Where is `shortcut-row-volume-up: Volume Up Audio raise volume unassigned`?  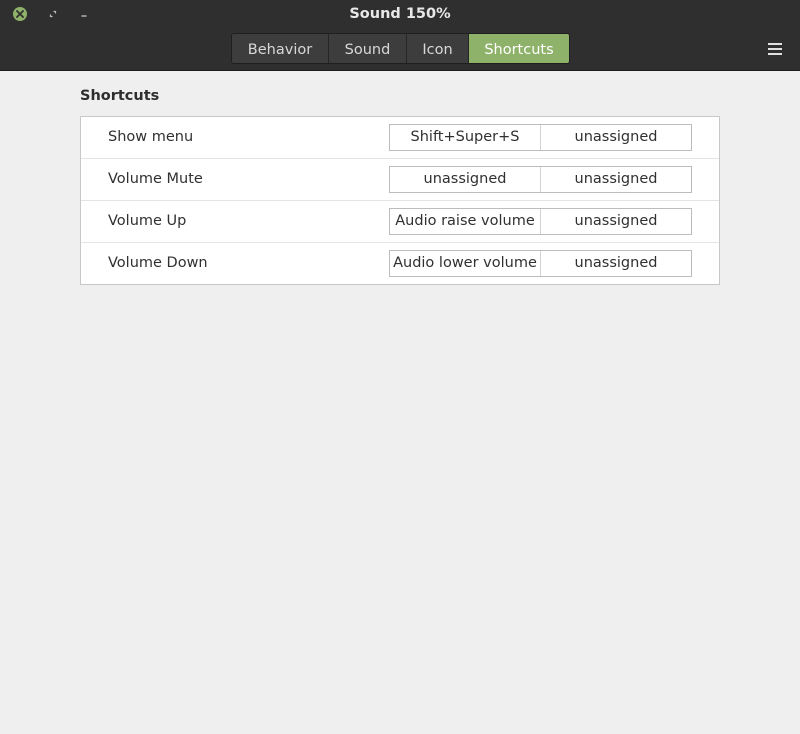 shortcut-row-volume-up: Volume Up Audio raise volume unassigned is located at coordinates (400, 222).